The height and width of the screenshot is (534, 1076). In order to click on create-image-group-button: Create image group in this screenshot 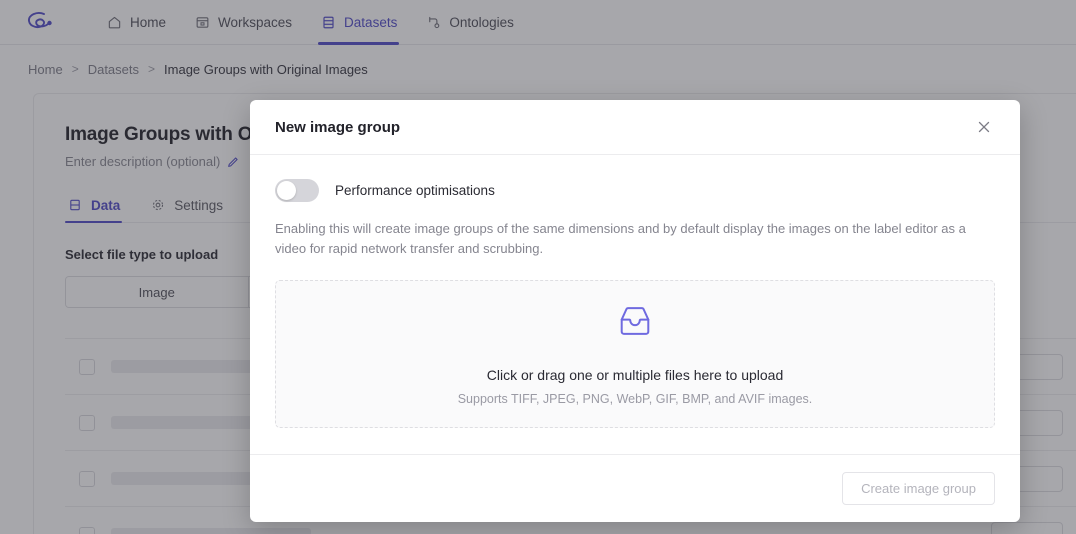, I will do `click(918, 488)`.